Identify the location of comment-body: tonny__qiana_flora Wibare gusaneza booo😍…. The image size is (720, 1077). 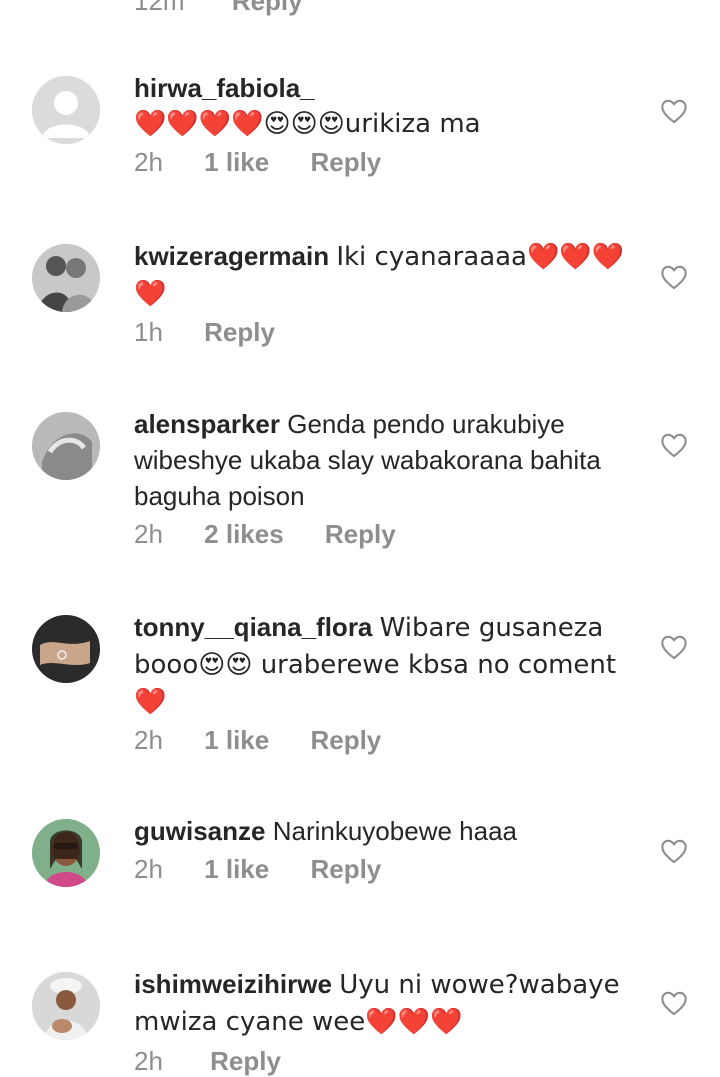
(389, 683).